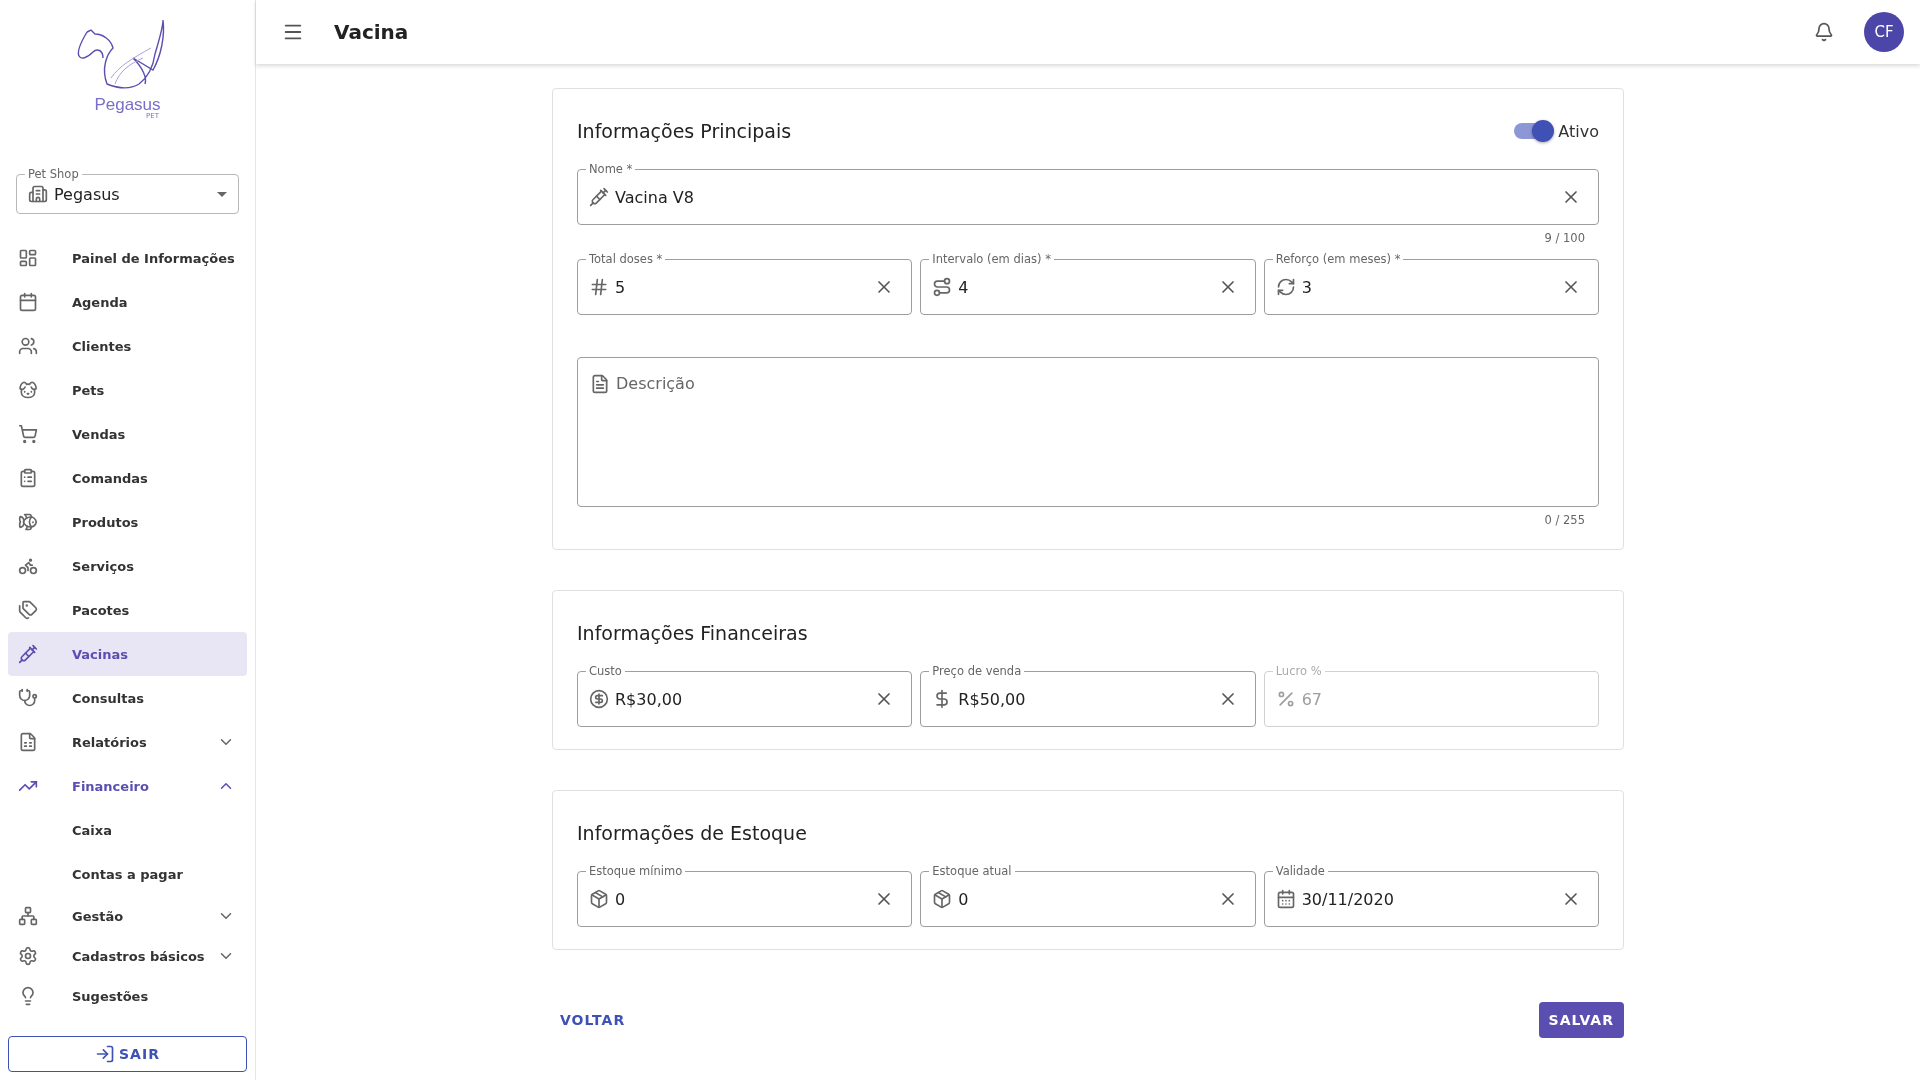  I want to click on nav-item: Comandas, so click(127, 478).